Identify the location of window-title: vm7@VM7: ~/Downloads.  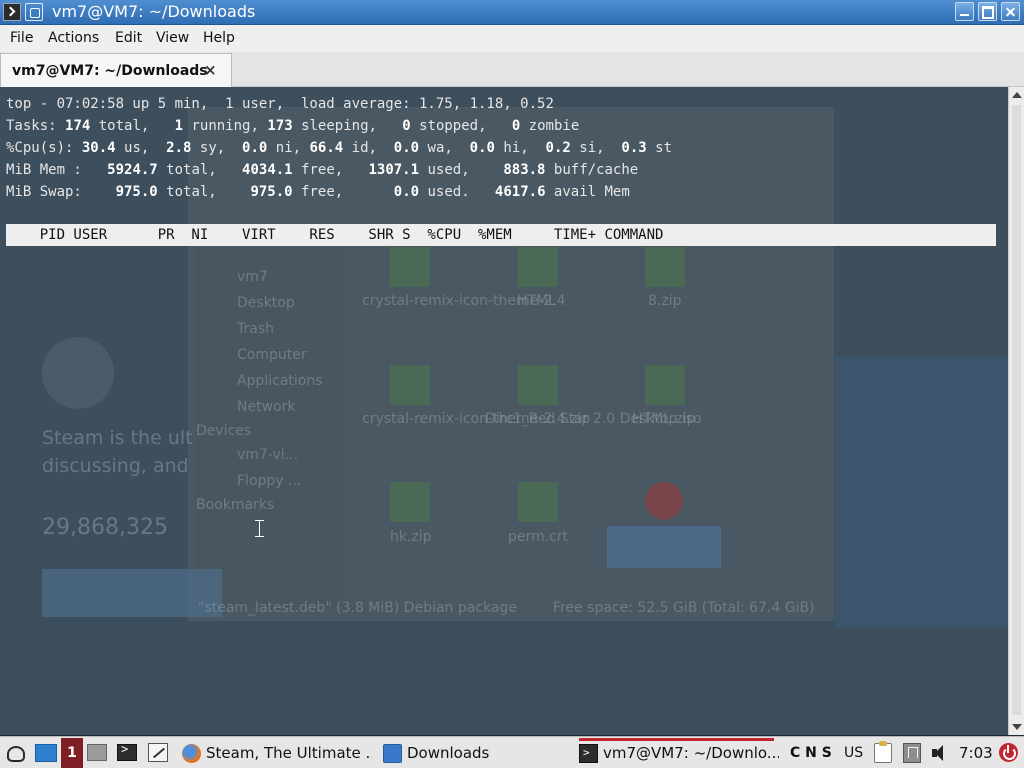
(154, 11).